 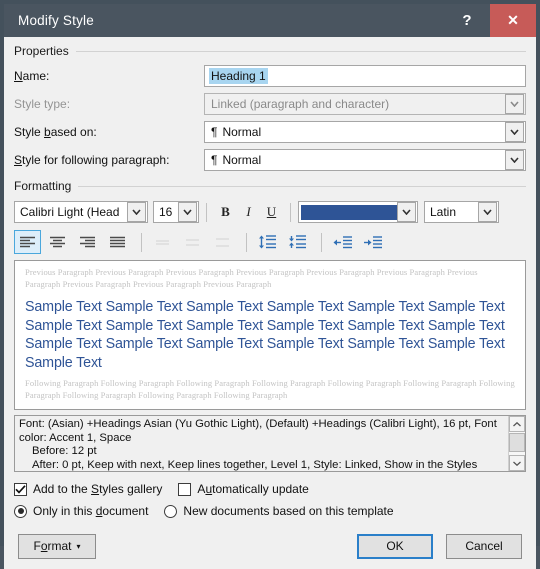 What do you see at coordinates (342, 242) in the screenshot?
I see `decrease-indent-button` at bounding box center [342, 242].